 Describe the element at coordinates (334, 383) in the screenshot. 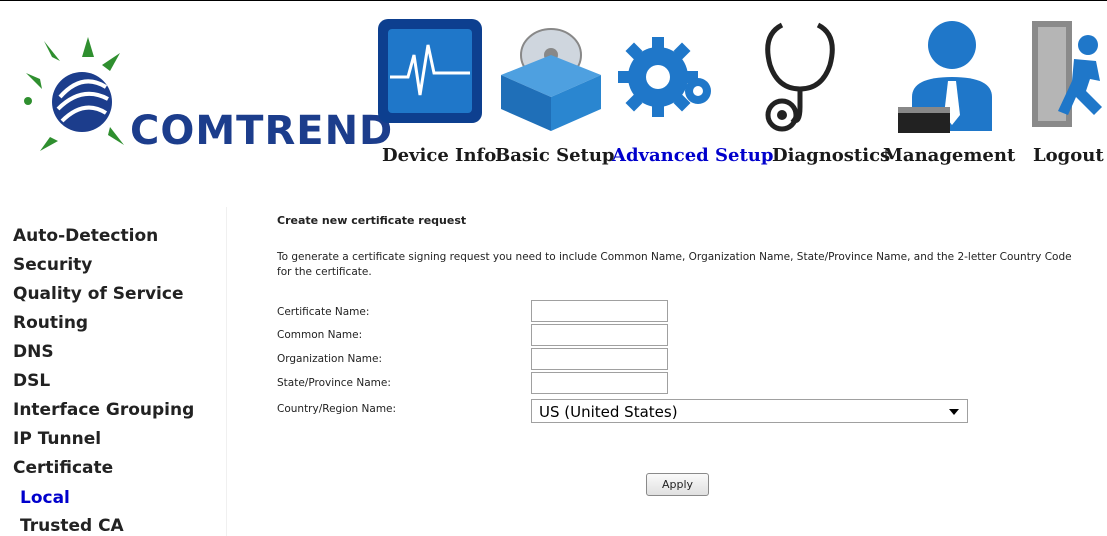

I see `state-province-name-label: State/Province Name:` at that location.